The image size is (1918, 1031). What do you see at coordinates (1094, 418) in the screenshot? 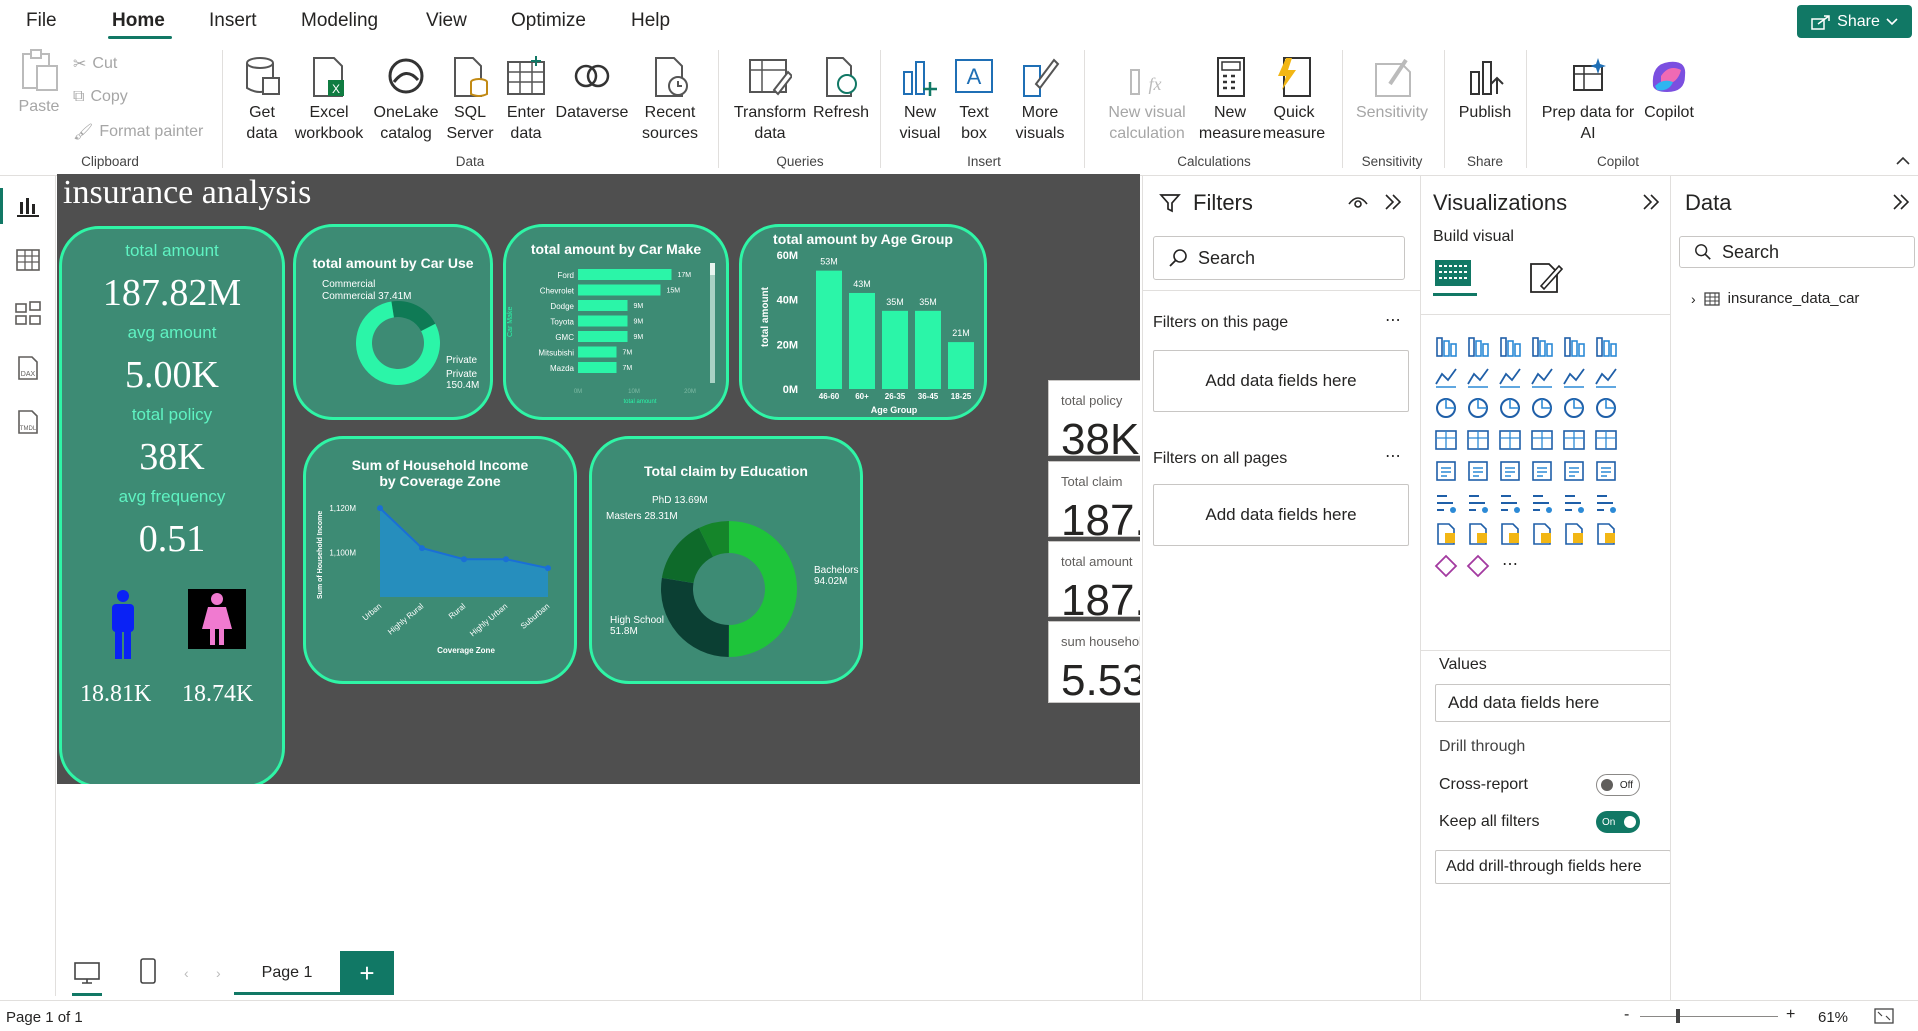
I see `kpi-card-total-policy: total policy 38K` at bounding box center [1094, 418].